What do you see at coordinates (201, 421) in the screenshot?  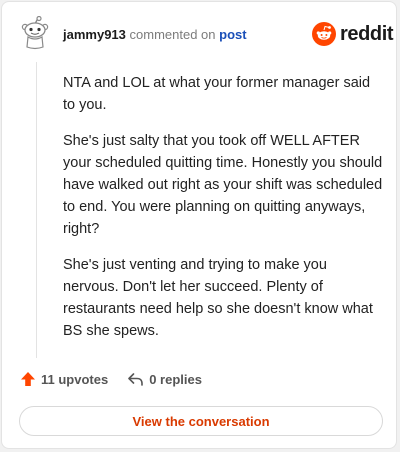 I see `view-conversation-button: View the conversation` at bounding box center [201, 421].